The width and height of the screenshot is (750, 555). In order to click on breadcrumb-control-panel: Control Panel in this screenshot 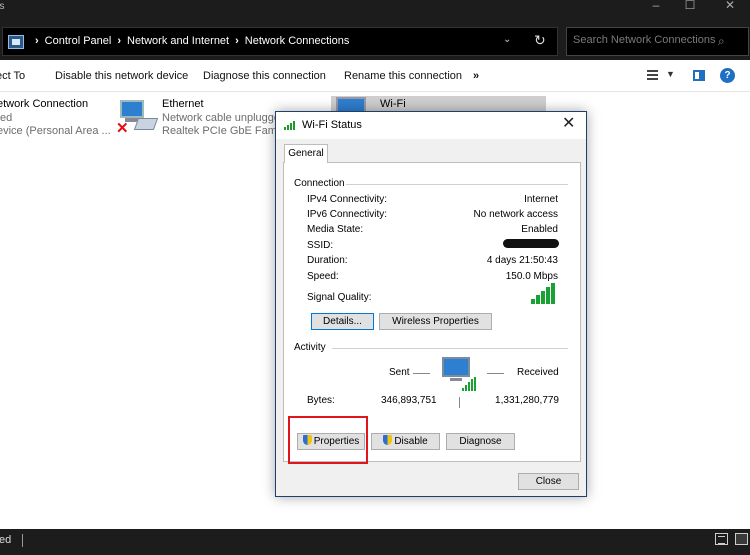, I will do `click(78, 41)`.